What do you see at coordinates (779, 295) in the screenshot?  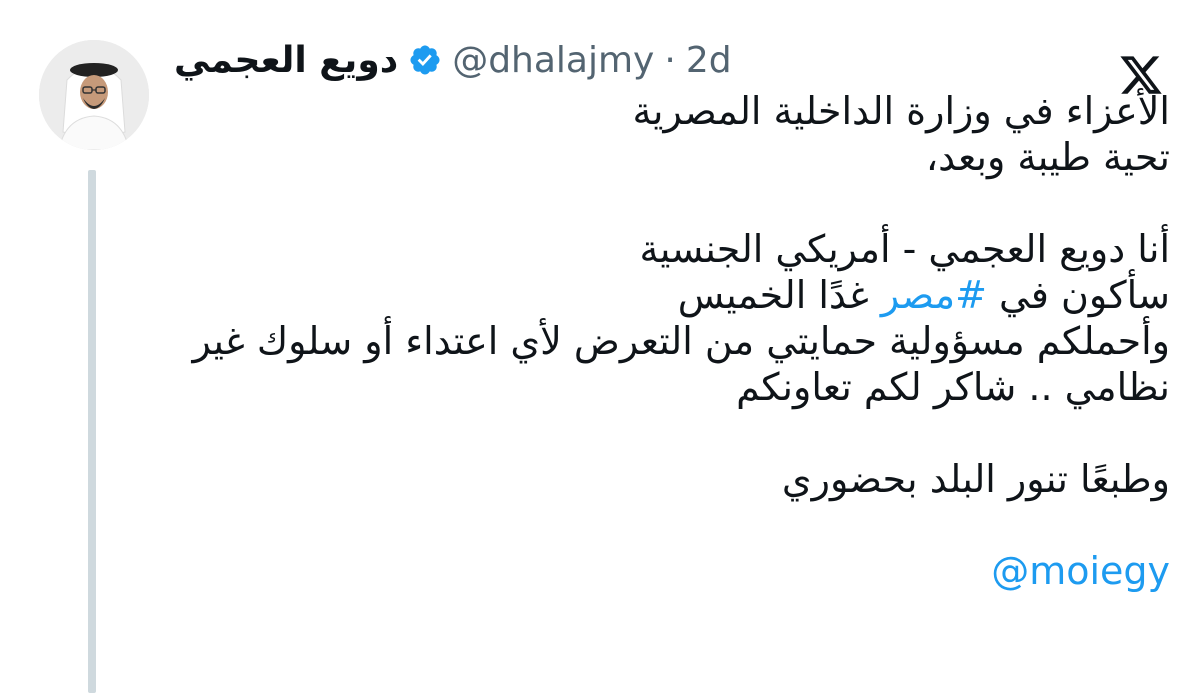 I see `tweet-text-segment: غدًا الخميس` at bounding box center [779, 295].